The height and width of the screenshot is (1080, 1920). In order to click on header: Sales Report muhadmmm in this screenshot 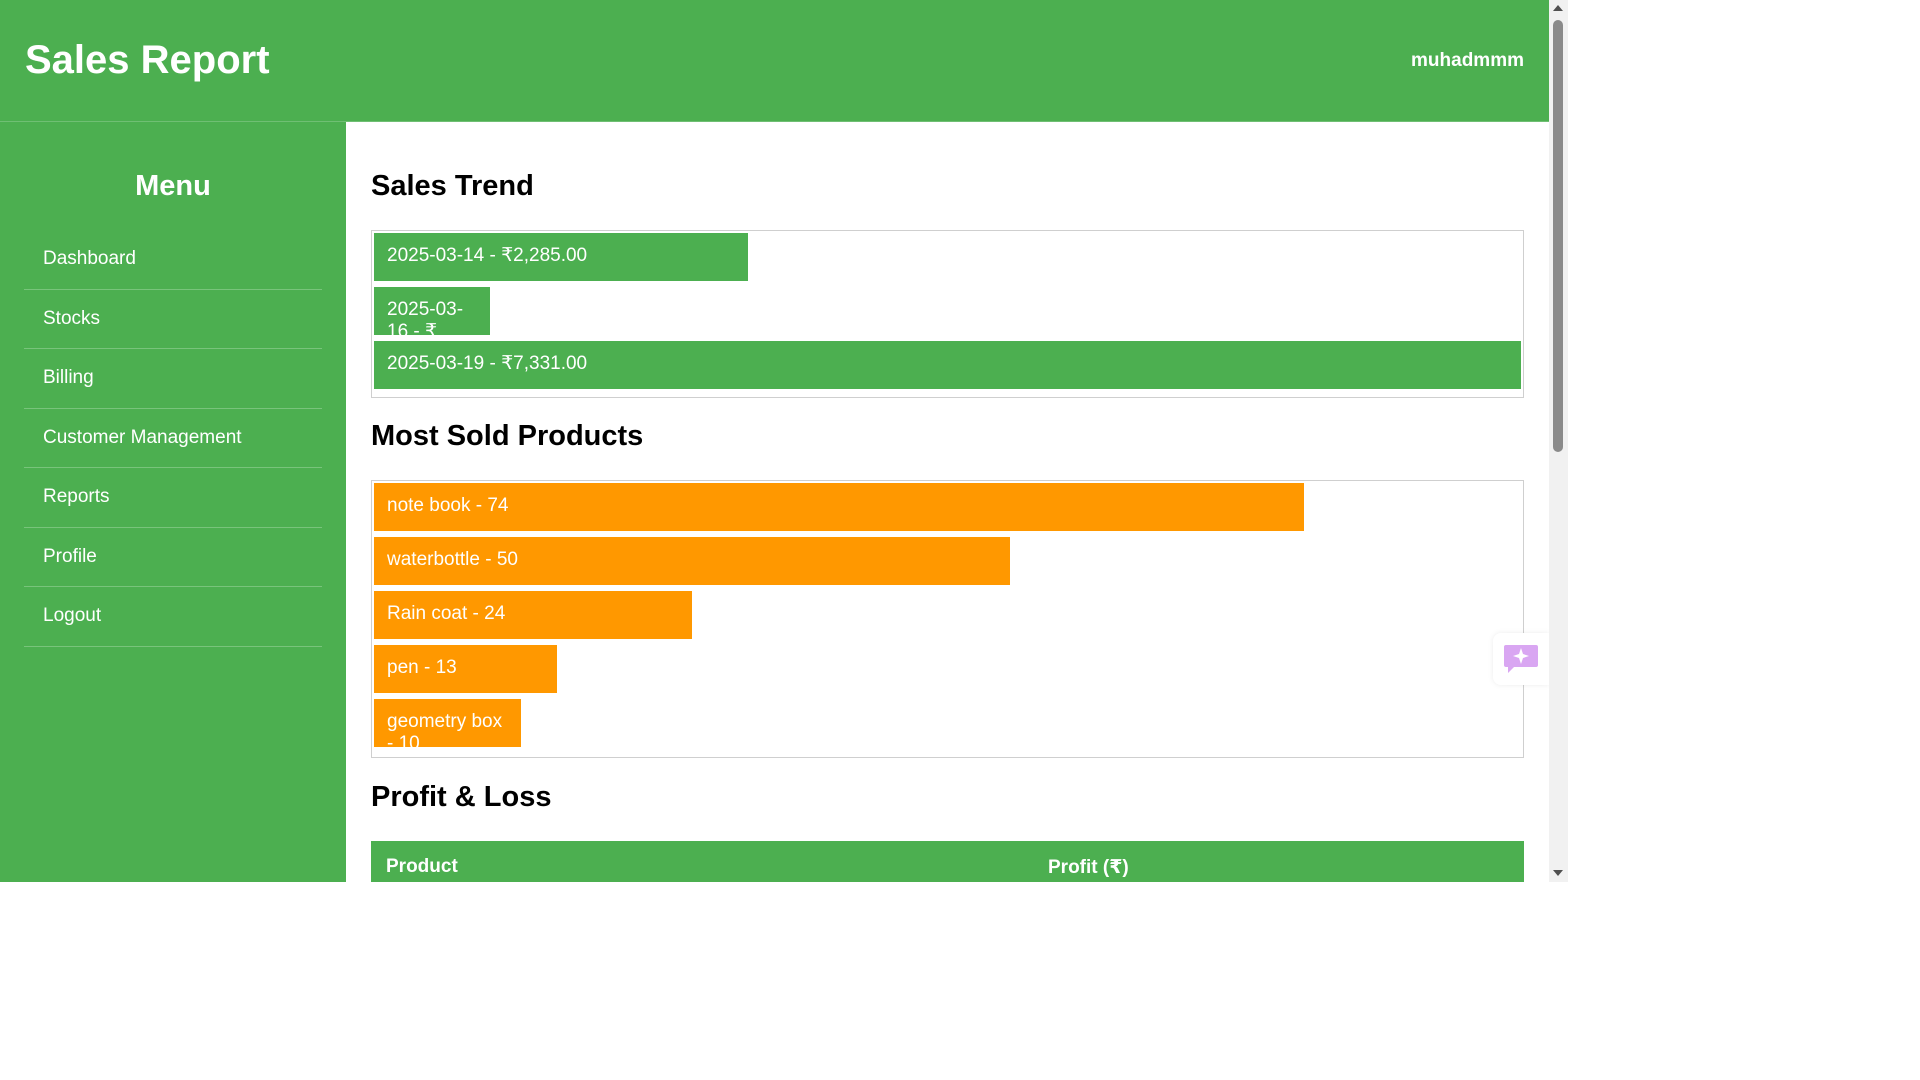, I will do `click(774, 61)`.